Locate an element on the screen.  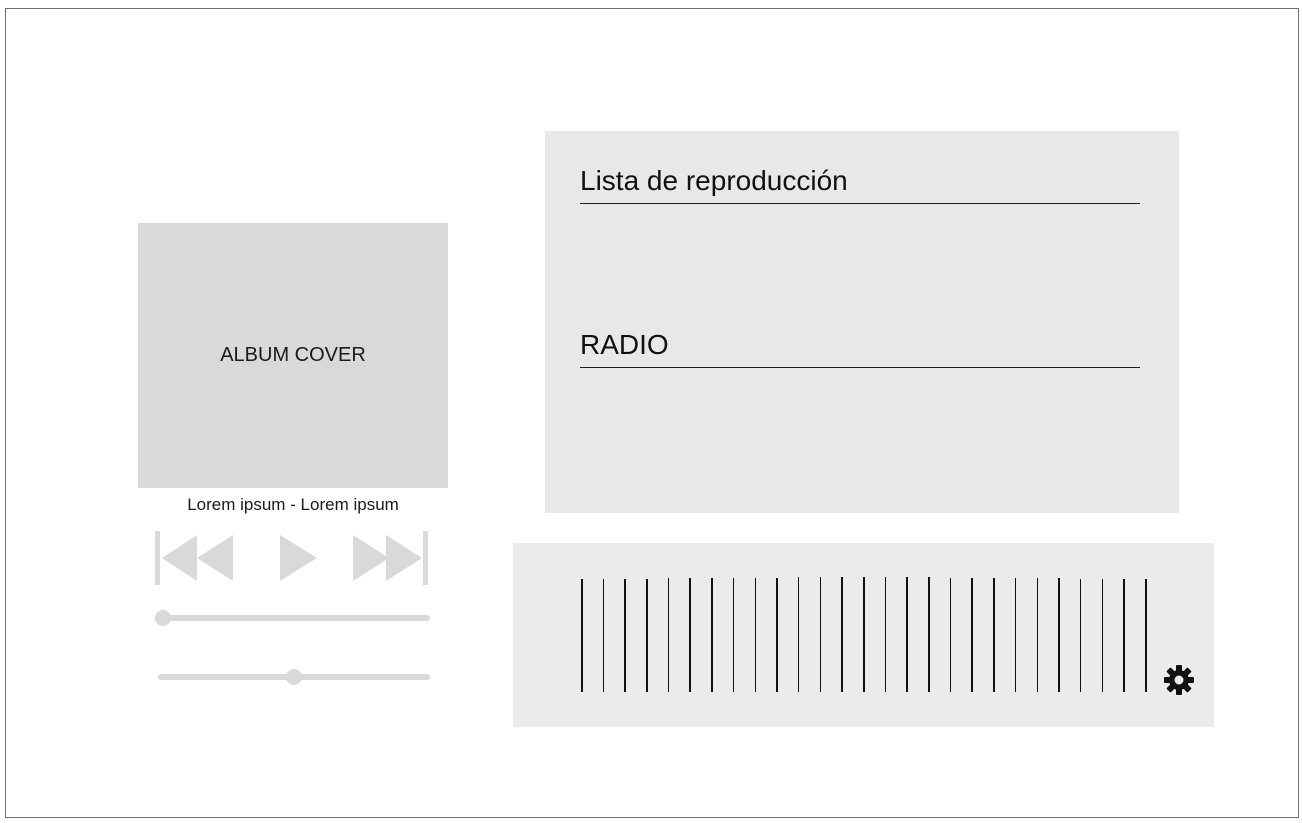
volume-slider is located at coordinates (294, 677).